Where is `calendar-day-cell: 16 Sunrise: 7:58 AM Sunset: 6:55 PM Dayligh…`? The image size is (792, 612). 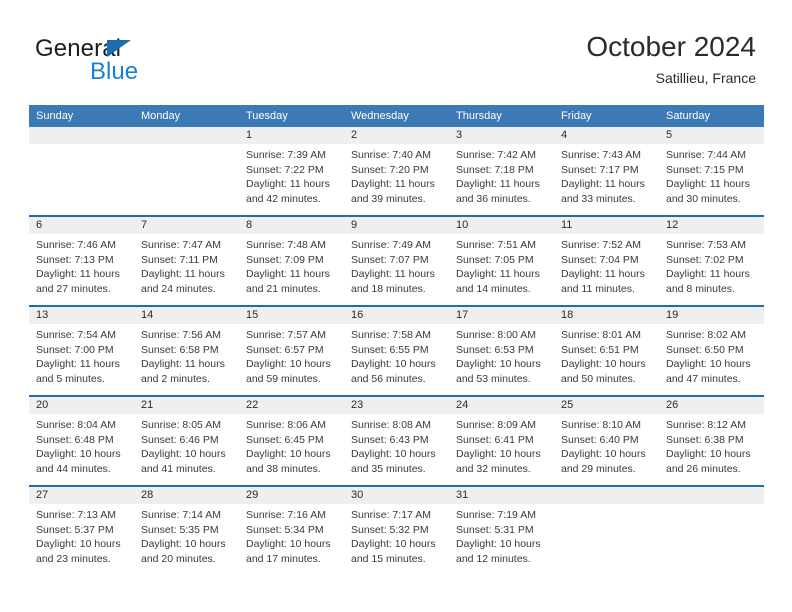 calendar-day-cell: 16 Sunrise: 7:58 AM Sunset: 6:55 PM Dayligh… is located at coordinates (396, 350).